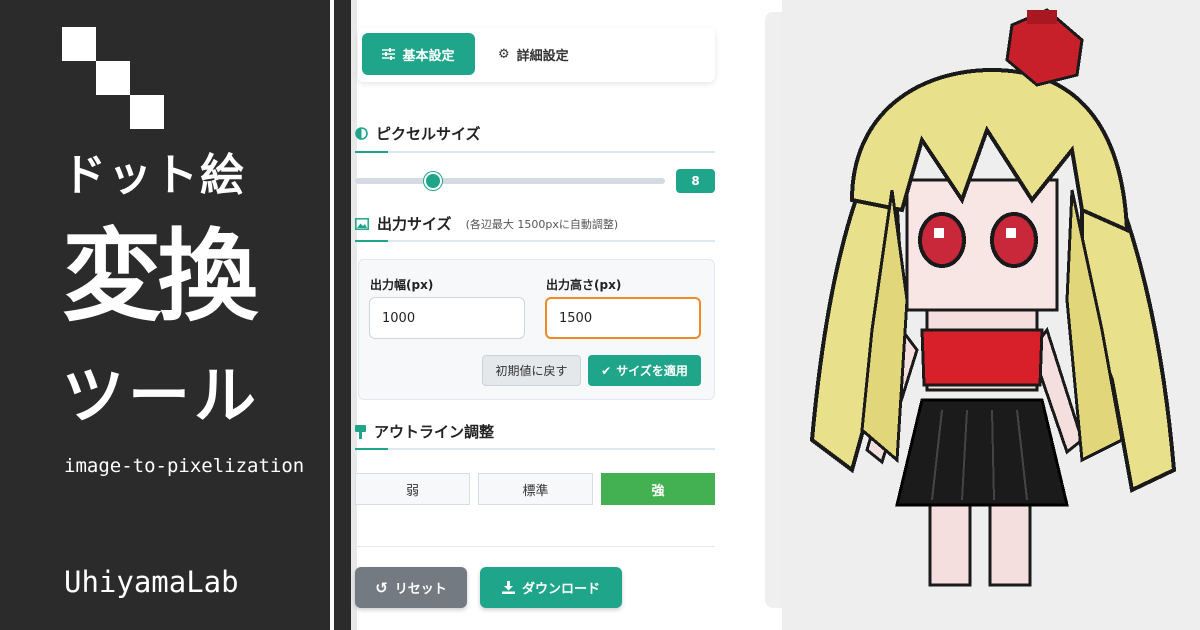 The height and width of the screenshot is (630, 1200). Describe the element at coordinates (161, 395) in the screenshot. I see `banner-title-line3: ツール` at that location.